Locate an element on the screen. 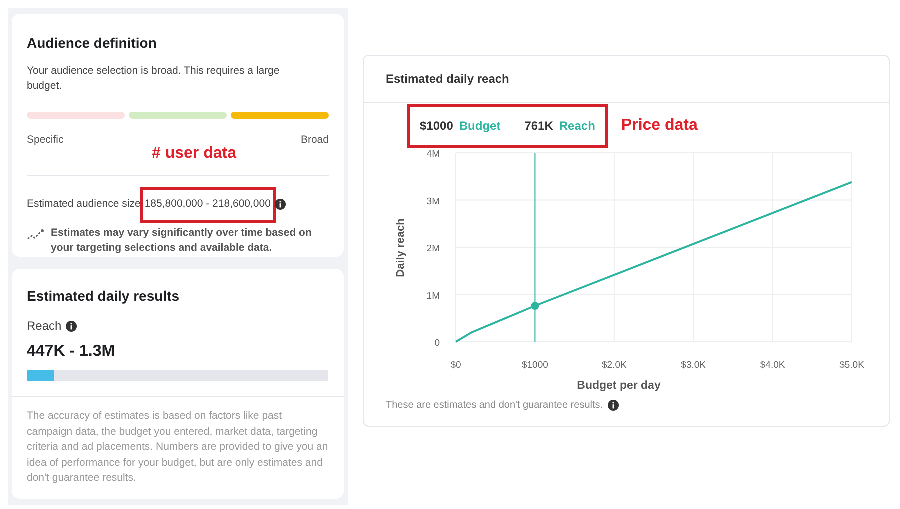 The image size is (900, 509). y-tick-label: 1M is located at coordinates (433, 296).